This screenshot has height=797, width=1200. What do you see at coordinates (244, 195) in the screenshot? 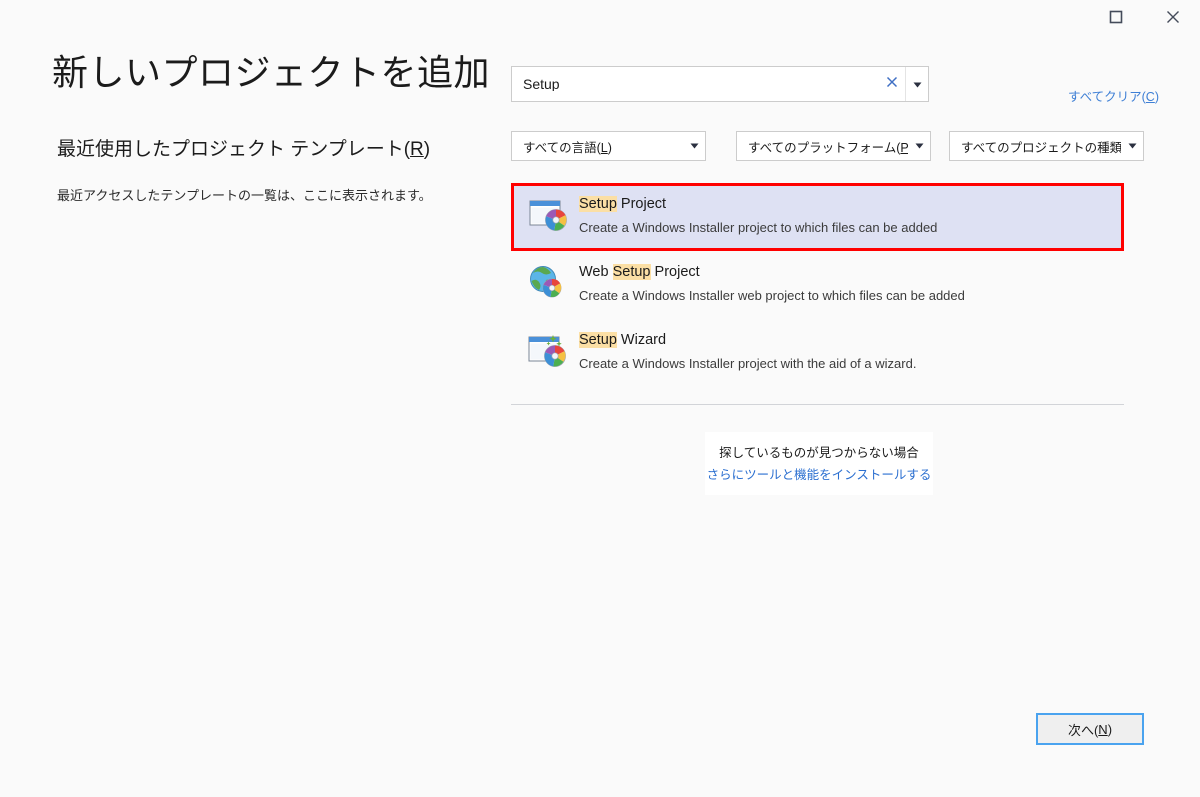
I see `recent-templates-empty-message: 最近アクセスしたテンプレートの一覧は、ここに表示されます。` at bounding box center [244, 195].